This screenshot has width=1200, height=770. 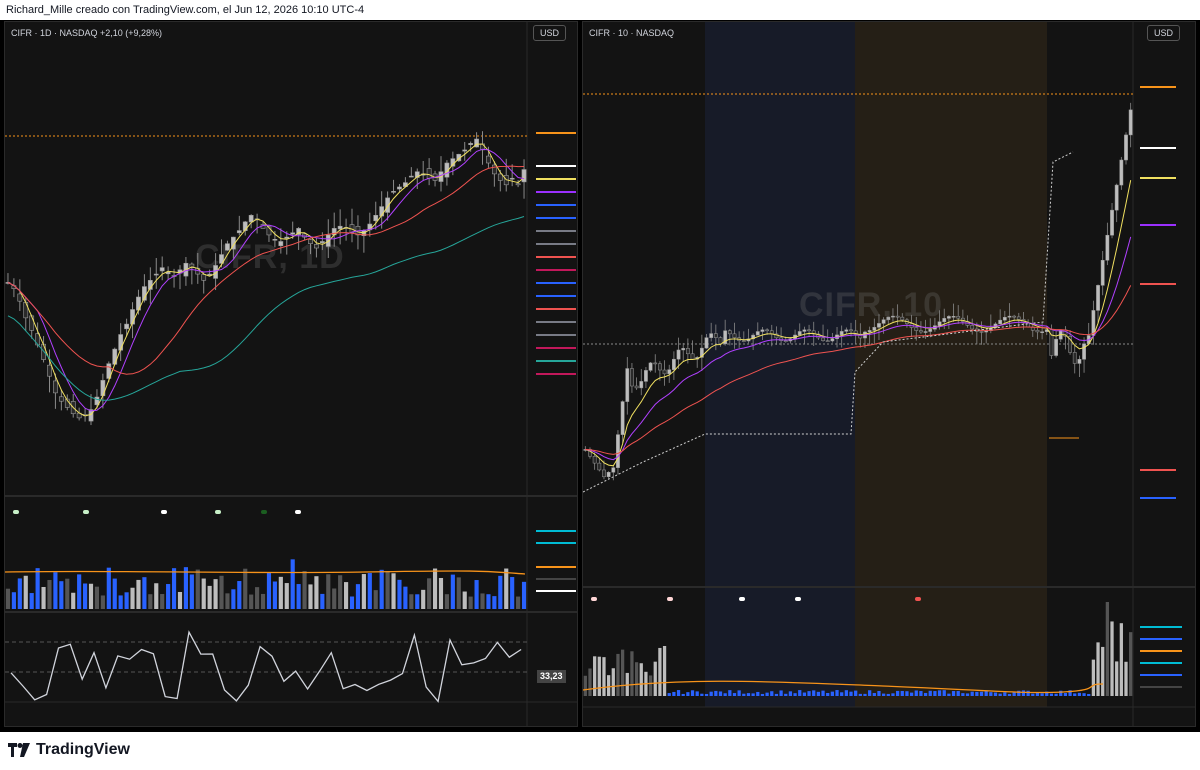 What do you see at coordinates (69, 750) in the screenshot?
I see `tradingview-logo: TradingView` at bounding box center [69, 750].